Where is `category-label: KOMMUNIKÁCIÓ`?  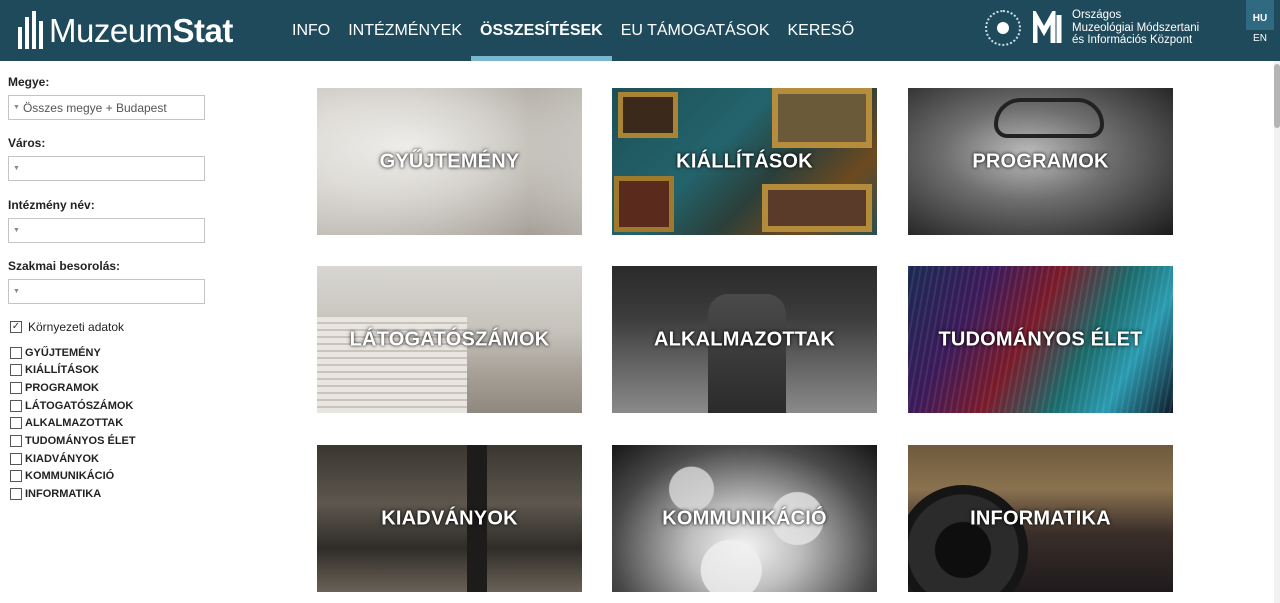 category-label: KOMMUNIKÁCIÓ is located at coordinates (70, 476).